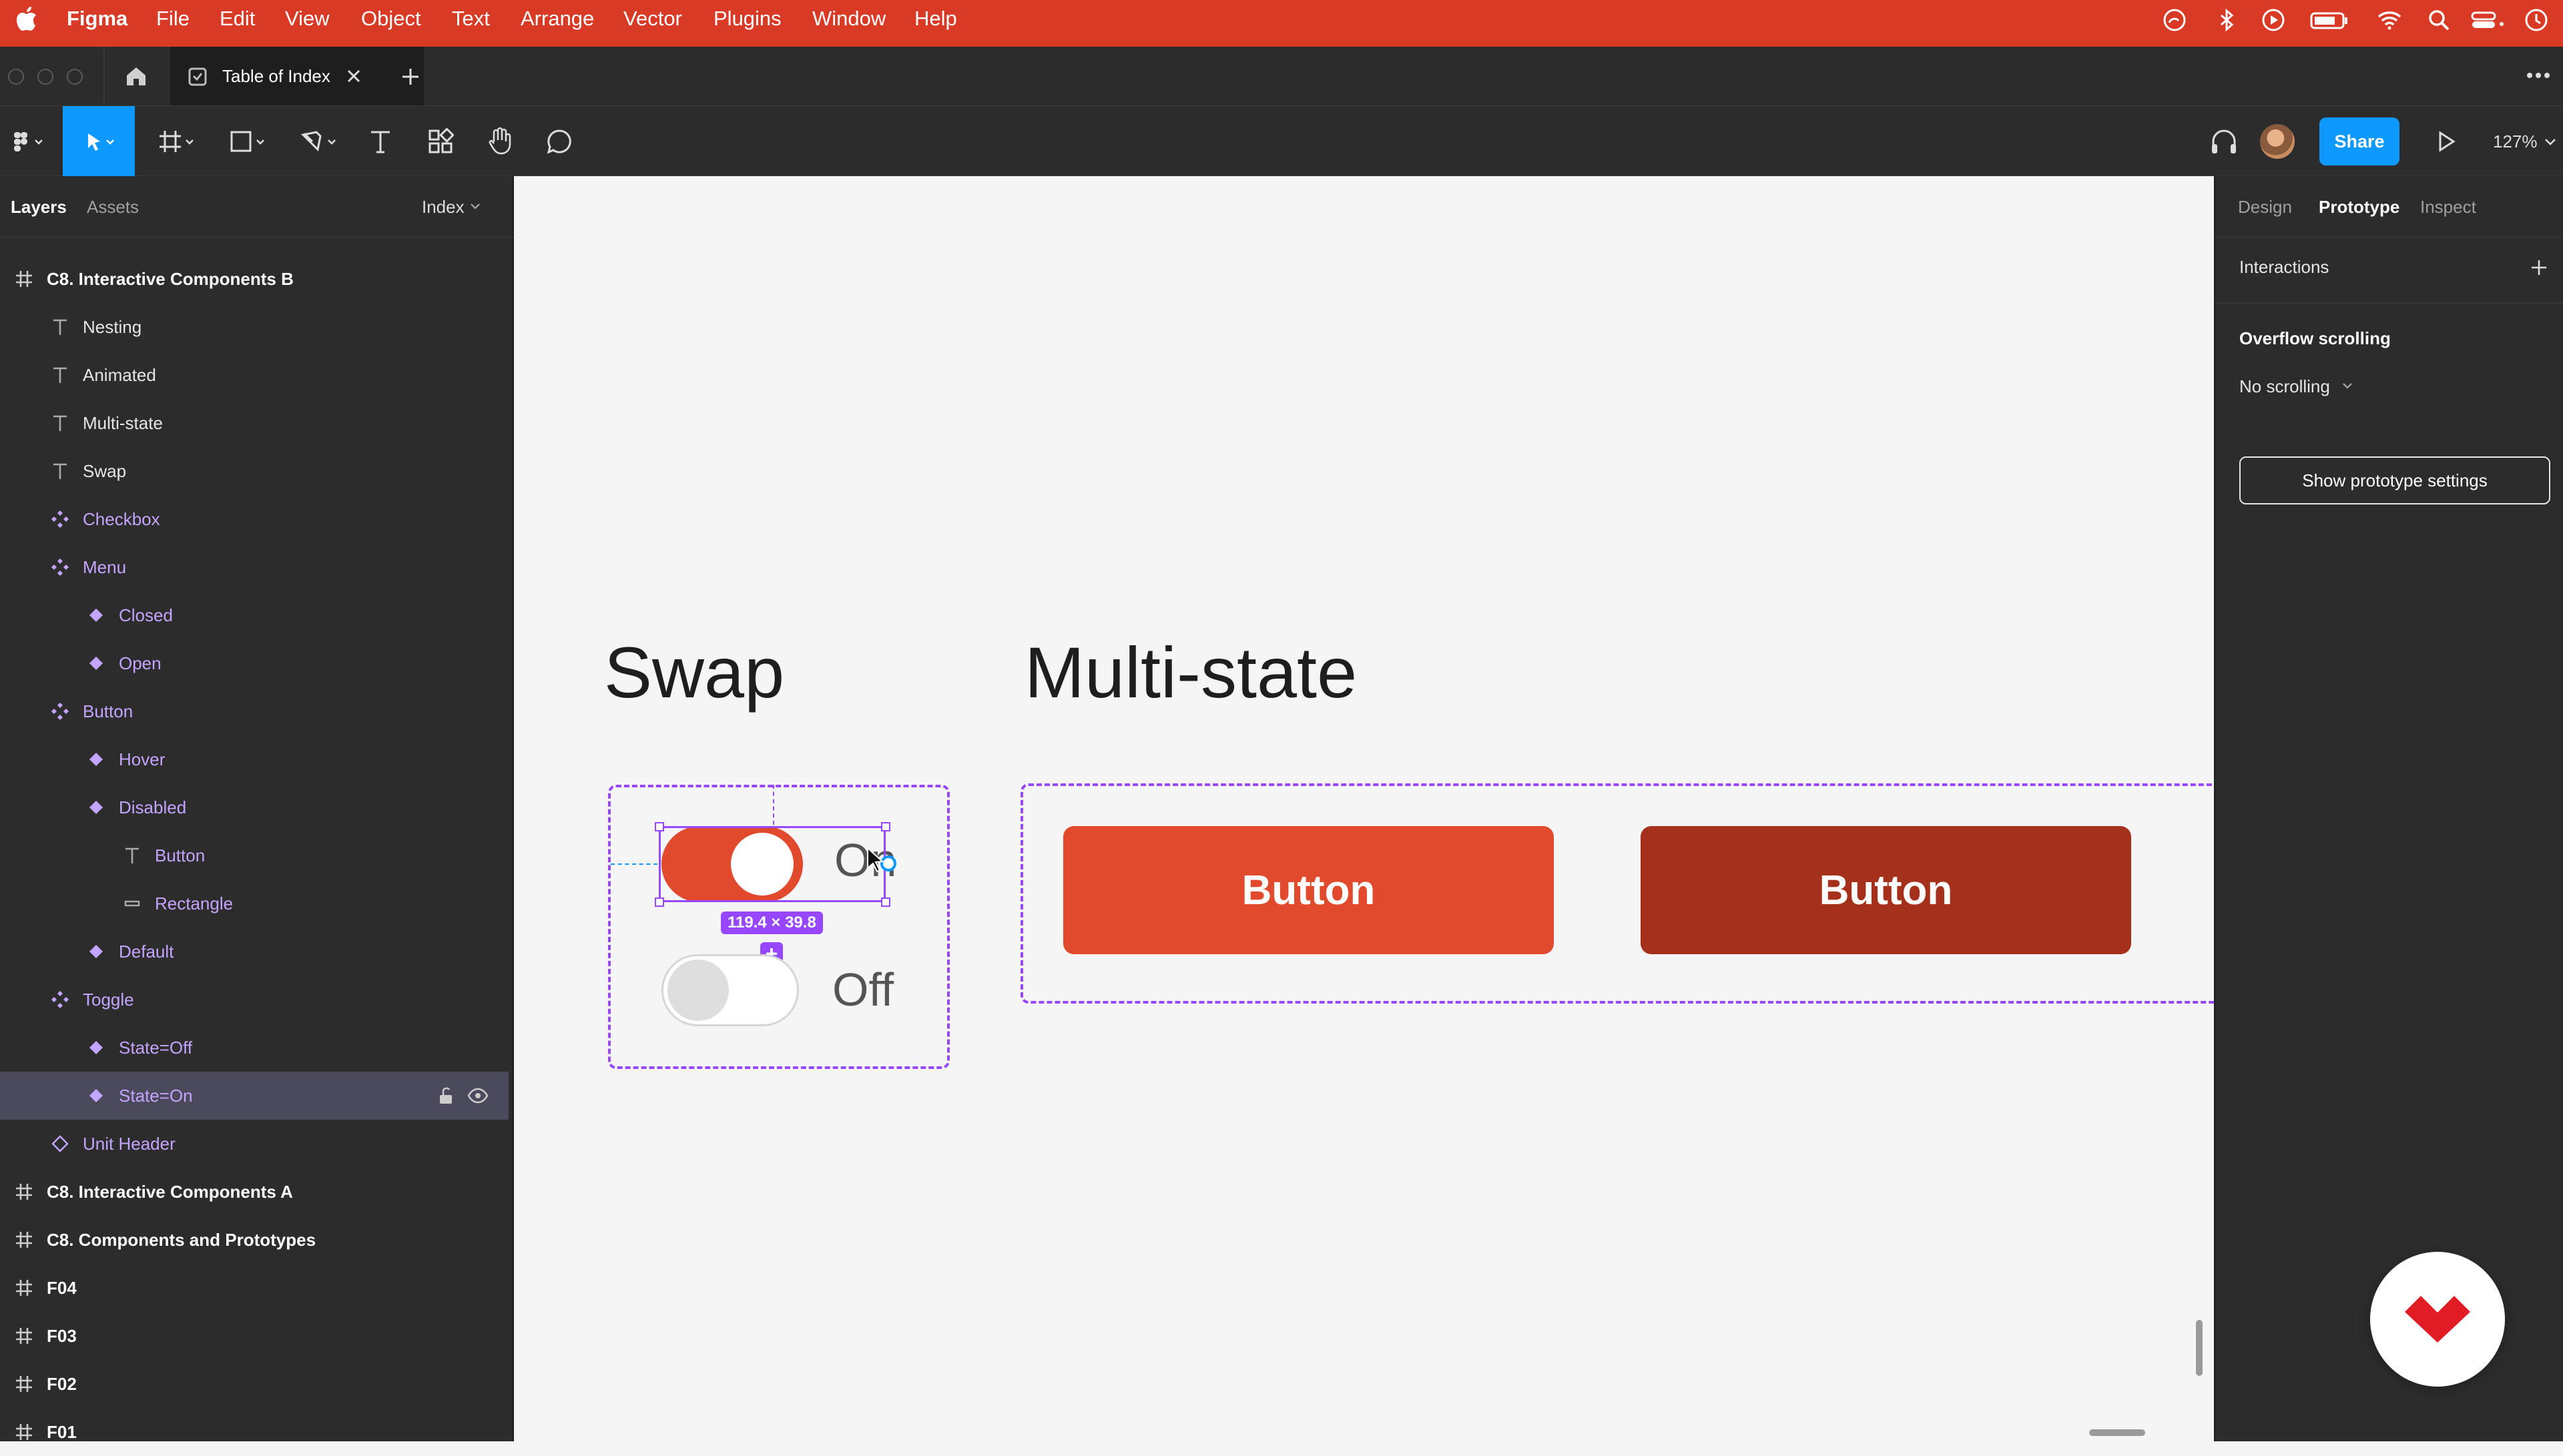 Image resolution: width=2563 pixels, height=1456 pixels. Describe the element at coordinates (254, 1048) in the screenshot. I see `layer-component-state-off: State=Off` at that location.